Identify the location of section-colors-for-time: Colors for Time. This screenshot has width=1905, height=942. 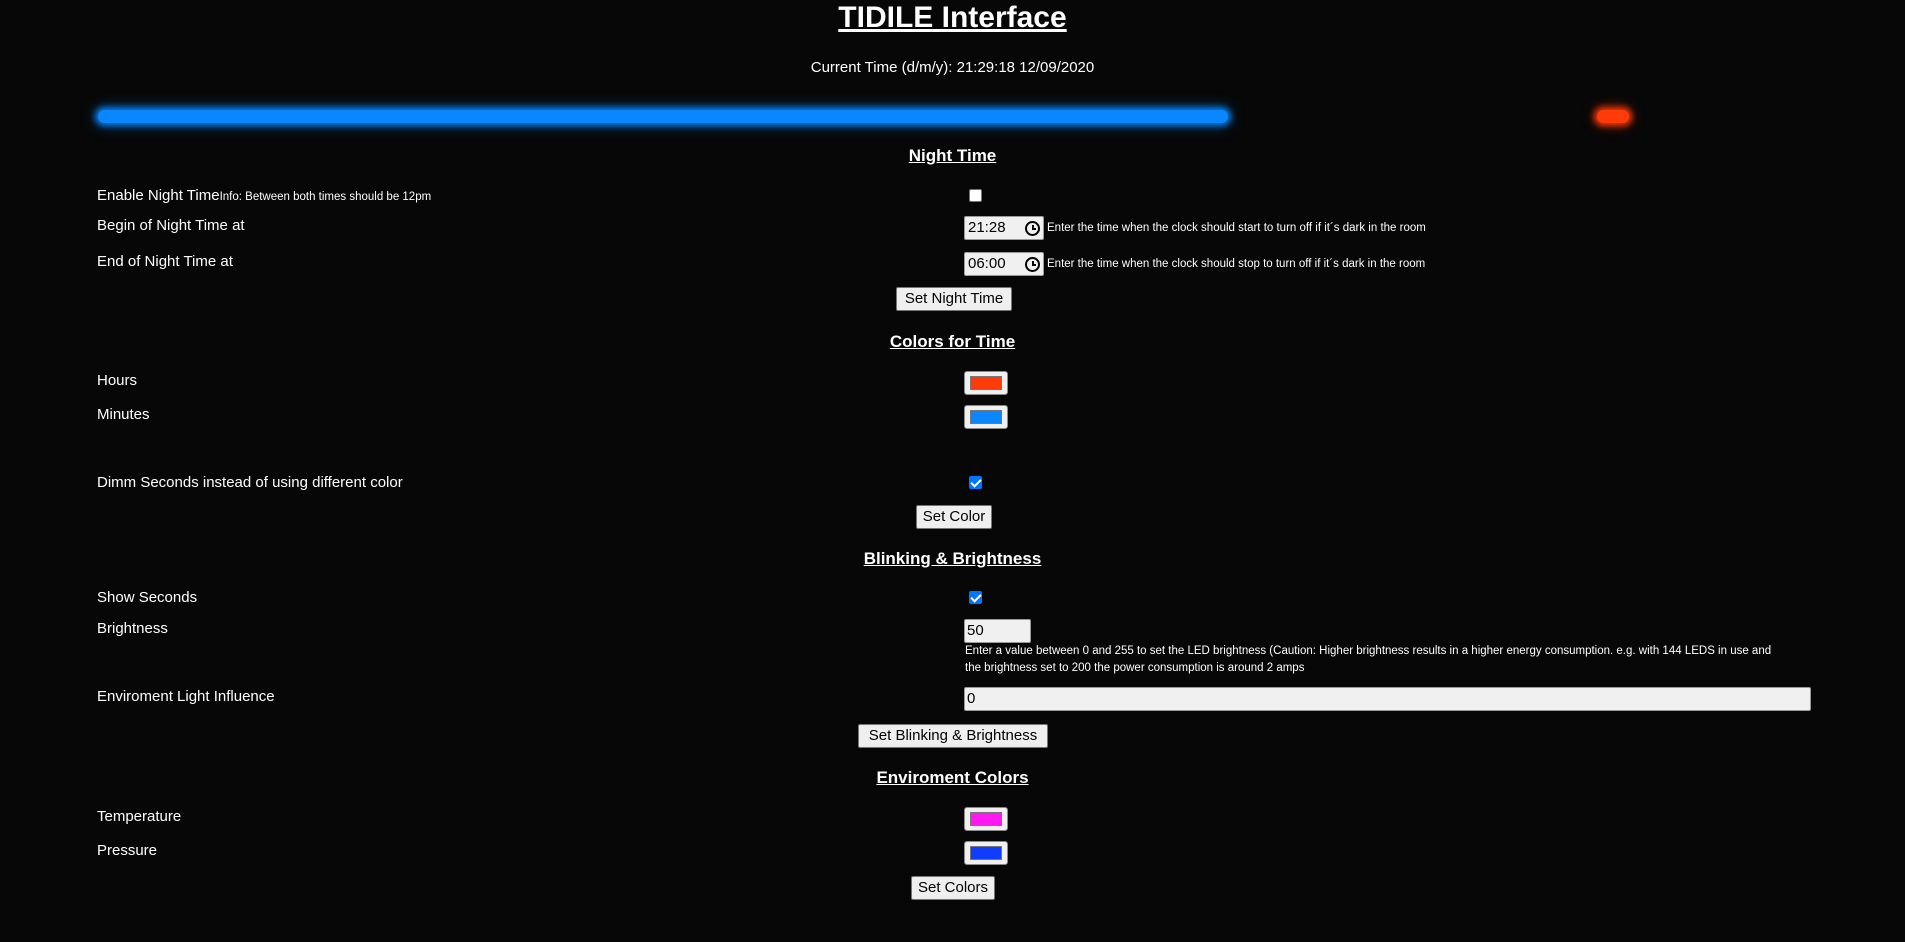
(952, 341).